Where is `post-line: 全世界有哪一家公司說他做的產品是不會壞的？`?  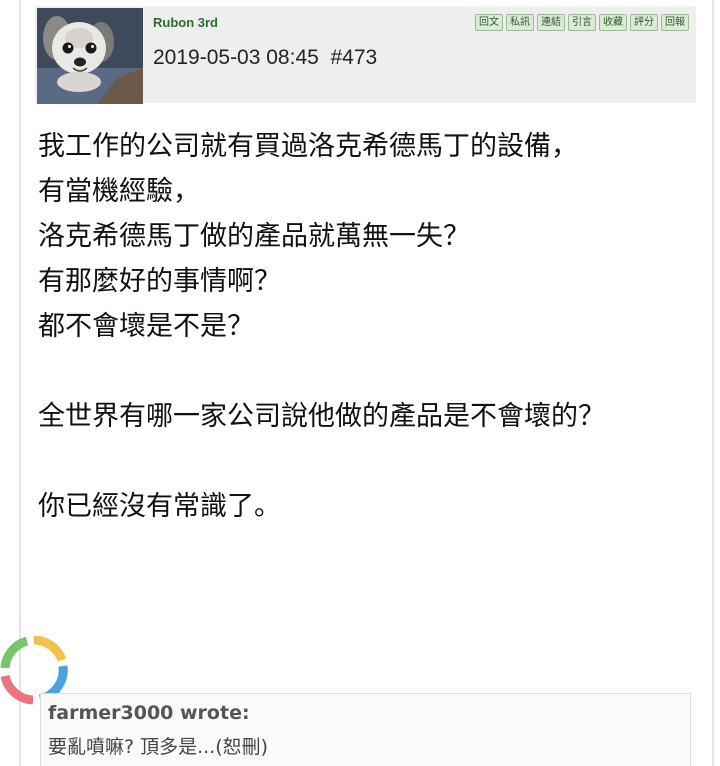
post-line: 全世界有哪一家公司說他做的產品是不會壞的？ is located at coordinates (321, 416).